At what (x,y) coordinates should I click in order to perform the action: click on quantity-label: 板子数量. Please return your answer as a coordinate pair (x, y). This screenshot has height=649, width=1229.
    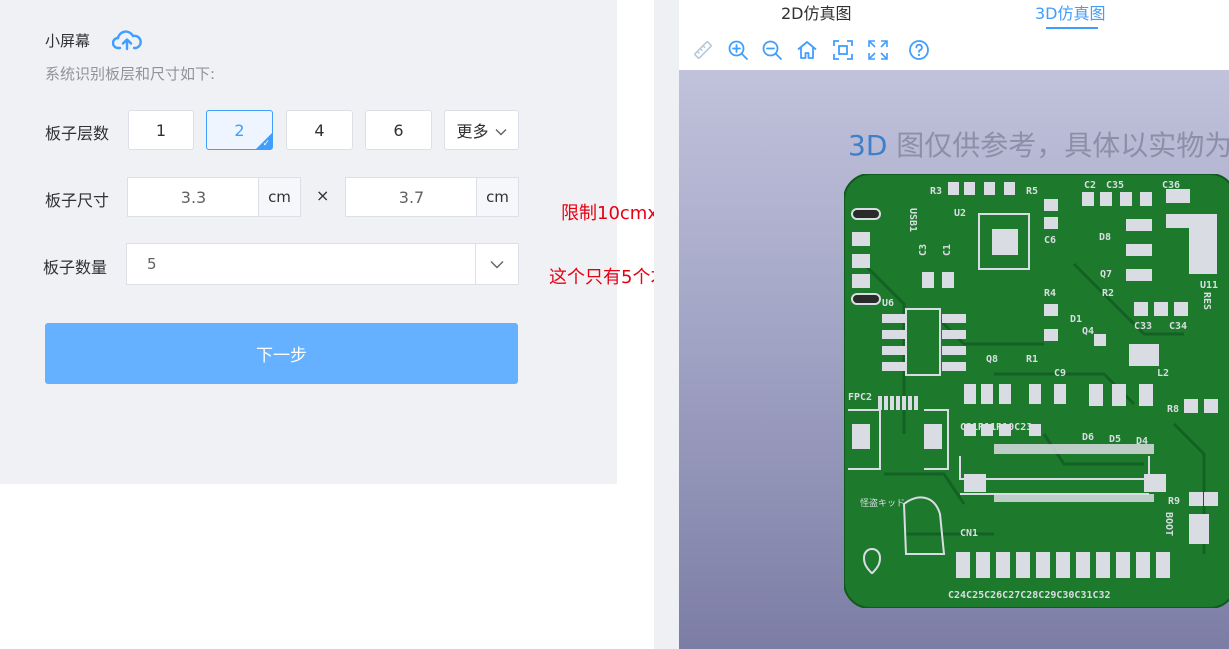
    Looking at the image, I should click on (75, 267).